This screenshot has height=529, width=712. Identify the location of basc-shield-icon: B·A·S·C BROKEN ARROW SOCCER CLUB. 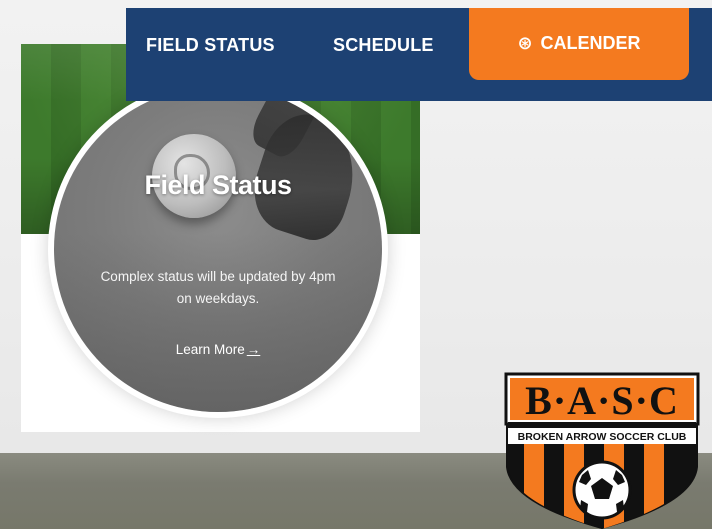
(602, 450).